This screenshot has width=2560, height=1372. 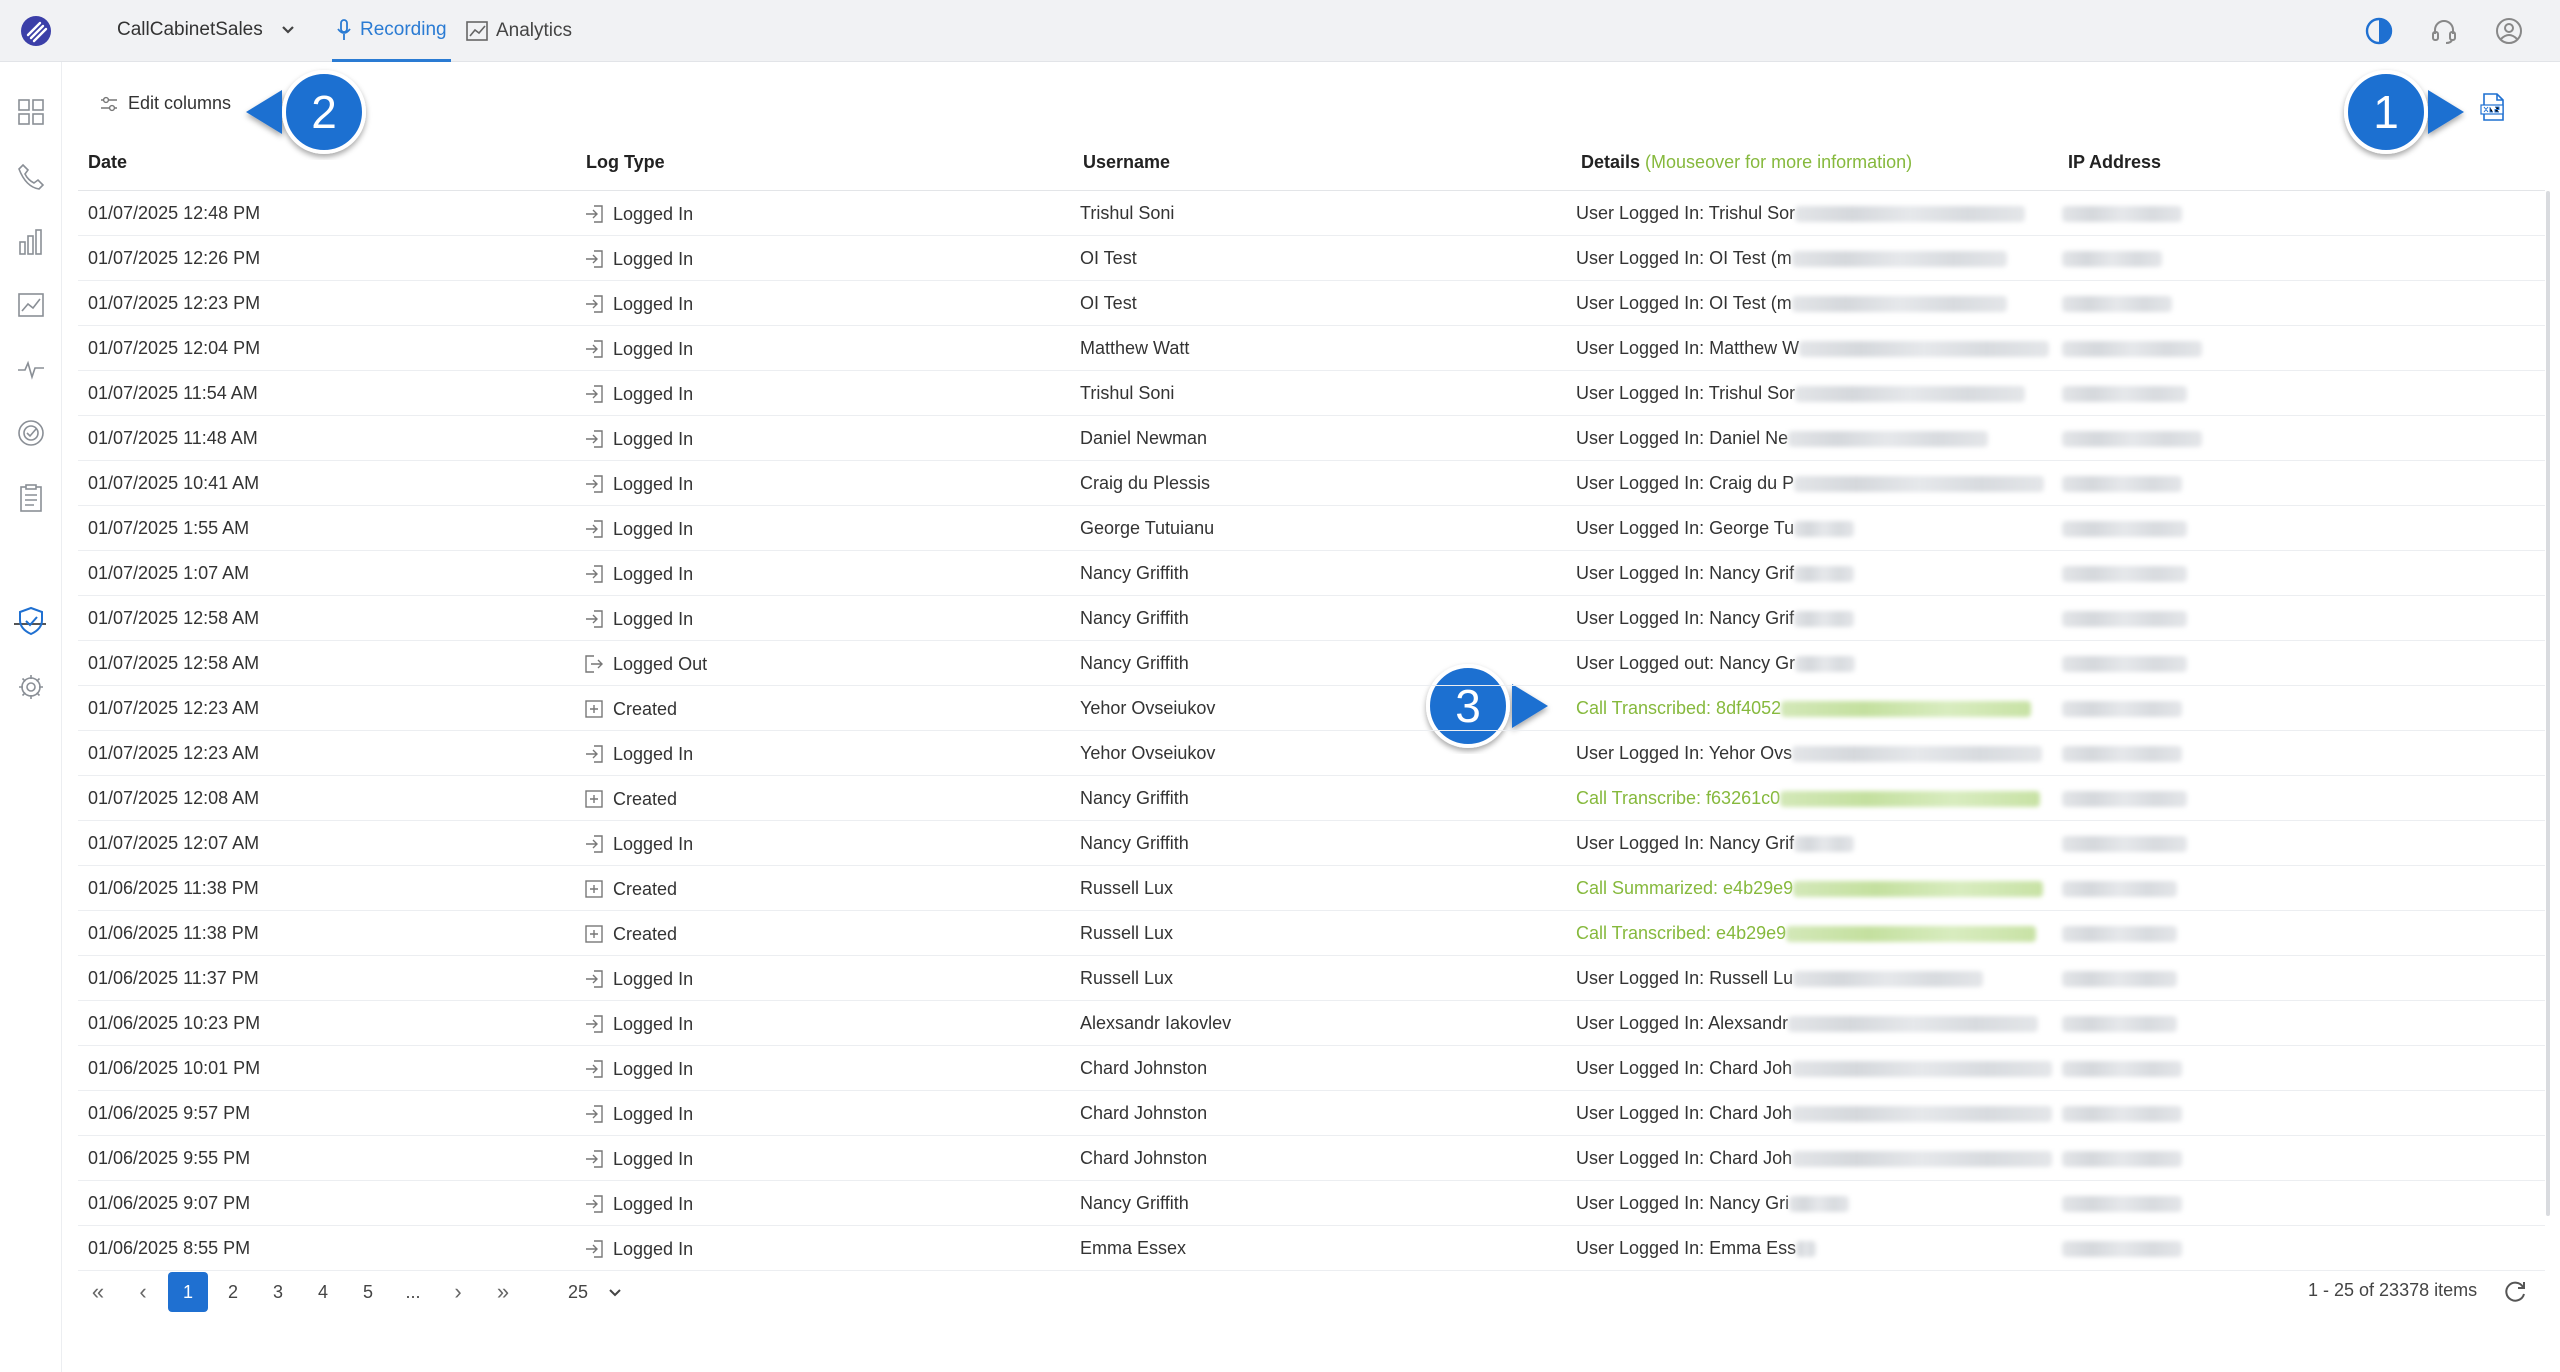 I want to click on row-details: User Logged In: Matthew W, so click(x=1813, y=348).